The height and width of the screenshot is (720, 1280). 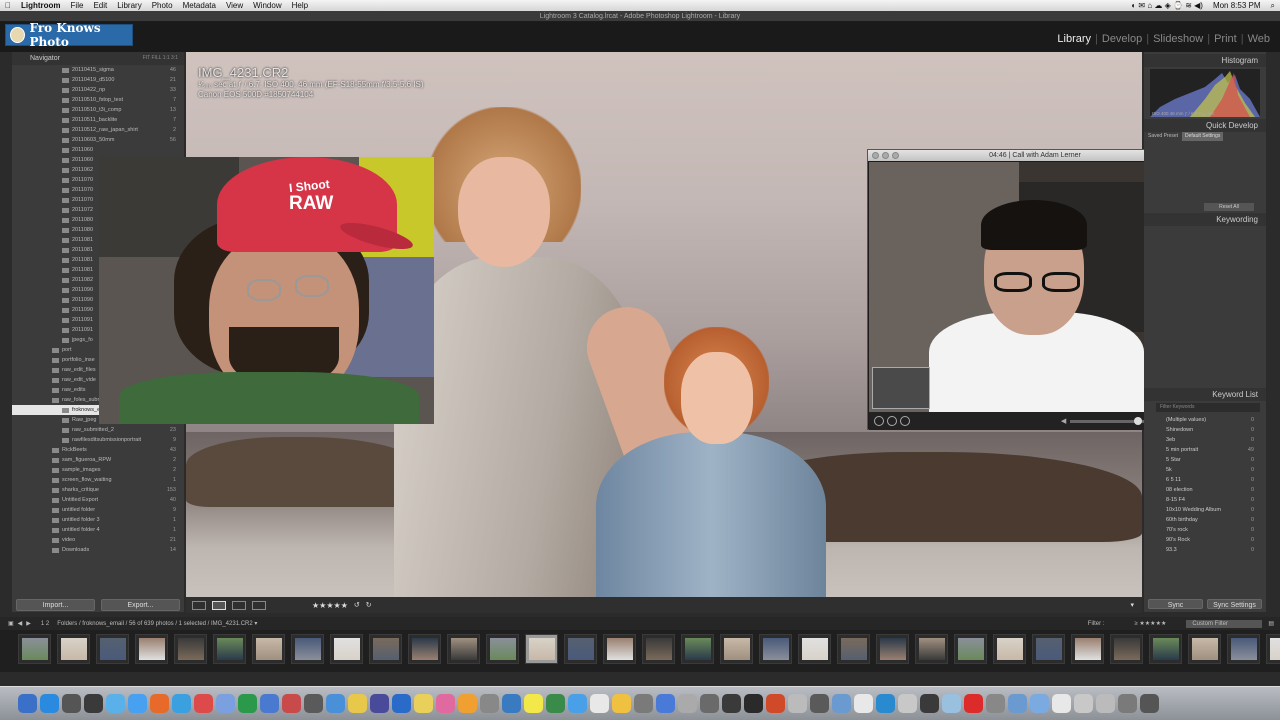 What do you see at coordinates (28, 623) in the screenshot?
I see `forward-icon: ▶` at bounding box center [28, 623].